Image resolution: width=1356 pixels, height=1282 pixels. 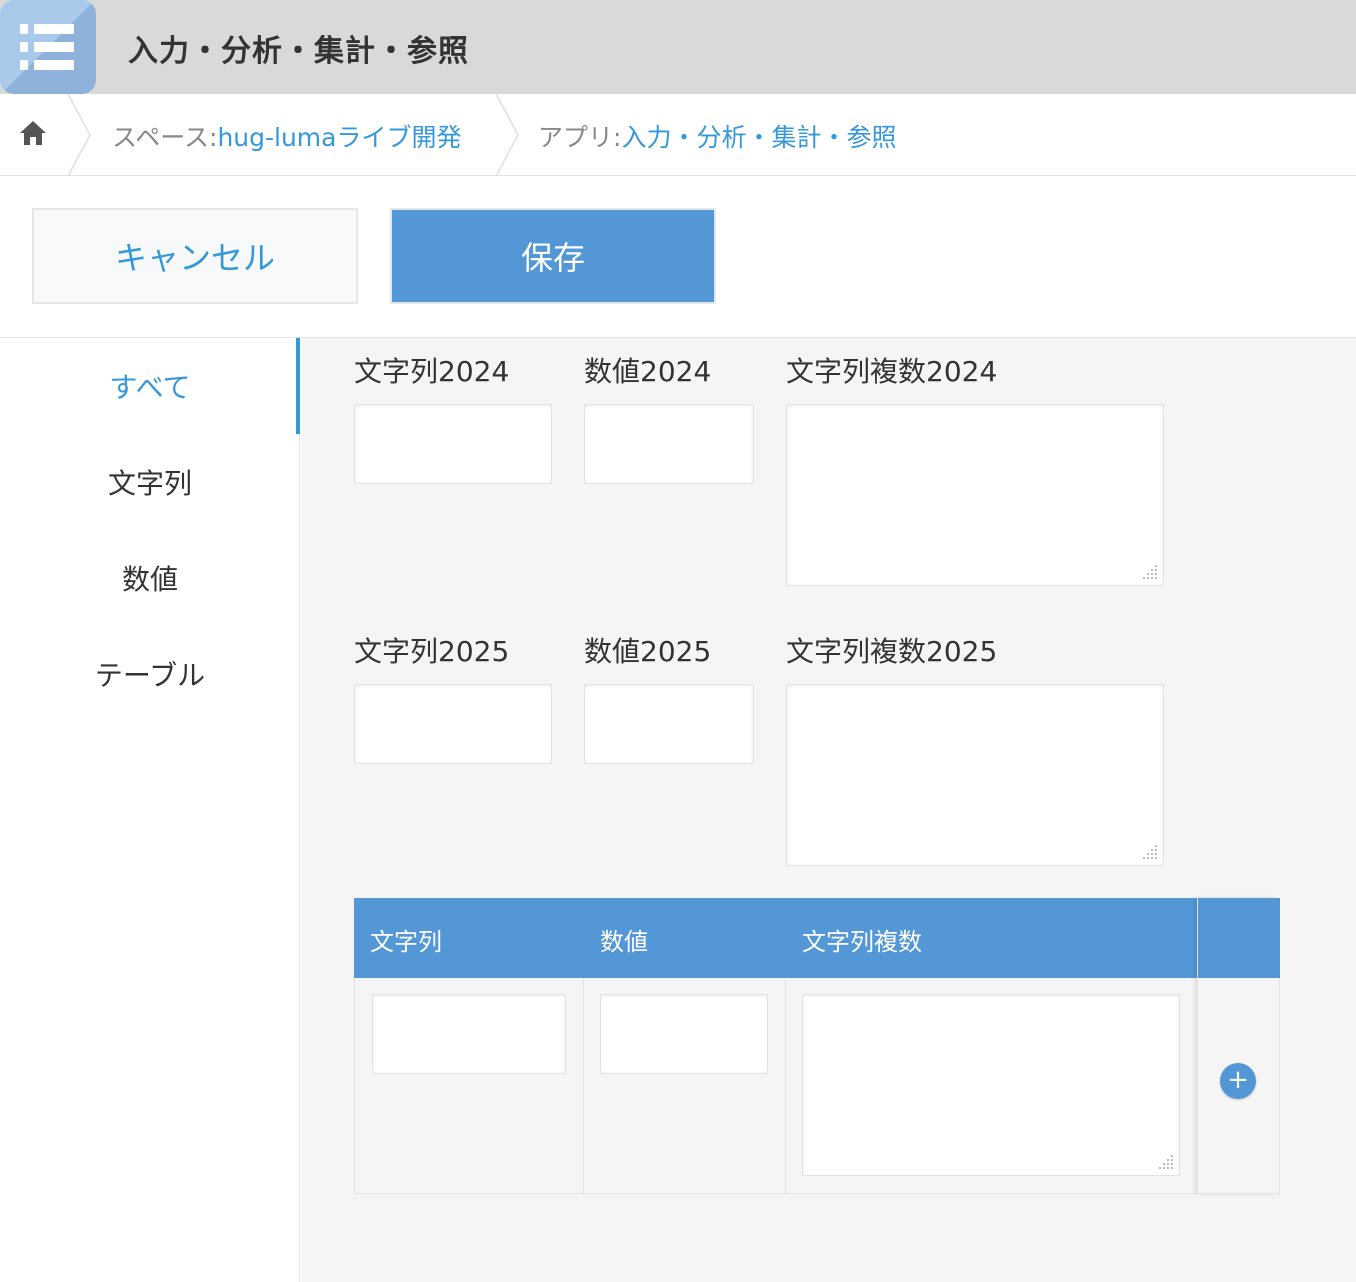 I want to click on table-header-number: 数値, so click(x=624, y=942).